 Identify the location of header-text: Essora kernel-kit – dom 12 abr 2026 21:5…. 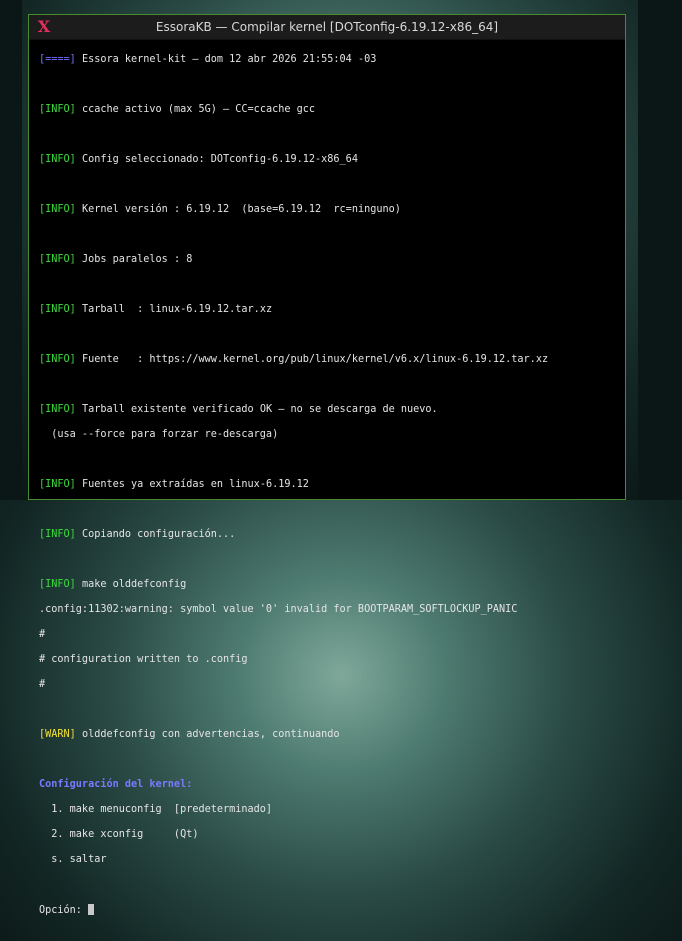
(226, 59).